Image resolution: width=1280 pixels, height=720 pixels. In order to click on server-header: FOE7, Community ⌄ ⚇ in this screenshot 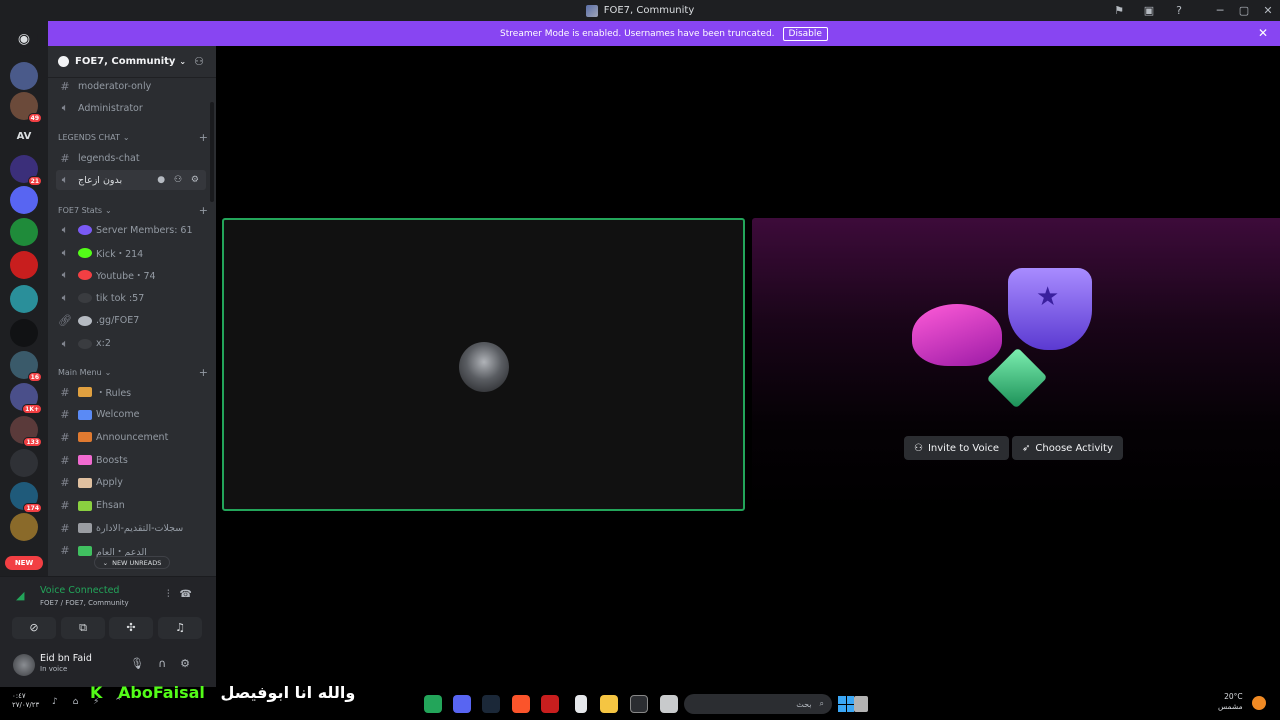, I will do `click(132, 62)`.